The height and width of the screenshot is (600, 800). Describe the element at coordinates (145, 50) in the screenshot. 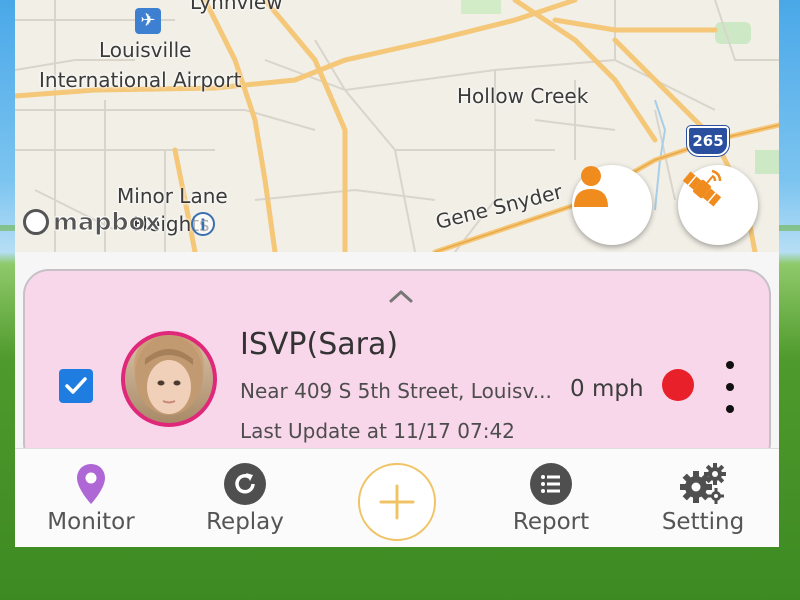

I see `map-label-louisville: Louisville` at that location.